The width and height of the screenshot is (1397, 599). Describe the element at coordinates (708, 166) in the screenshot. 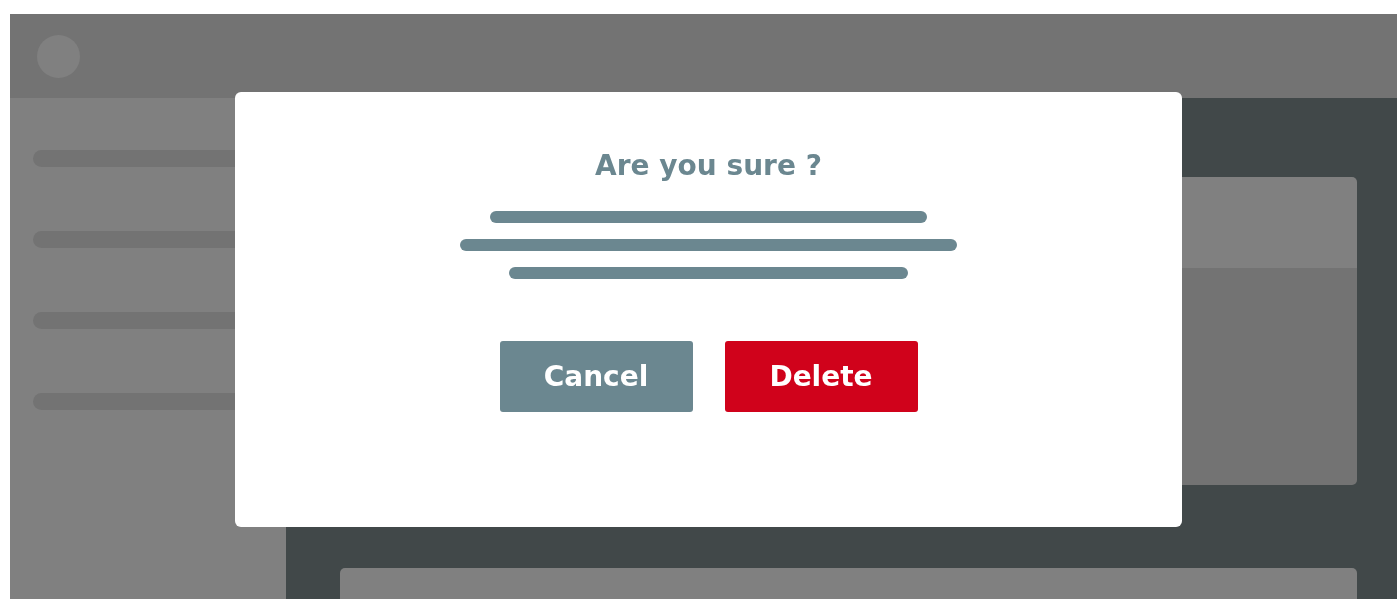

I see `dialog-title: Are you sure ?` at that location.